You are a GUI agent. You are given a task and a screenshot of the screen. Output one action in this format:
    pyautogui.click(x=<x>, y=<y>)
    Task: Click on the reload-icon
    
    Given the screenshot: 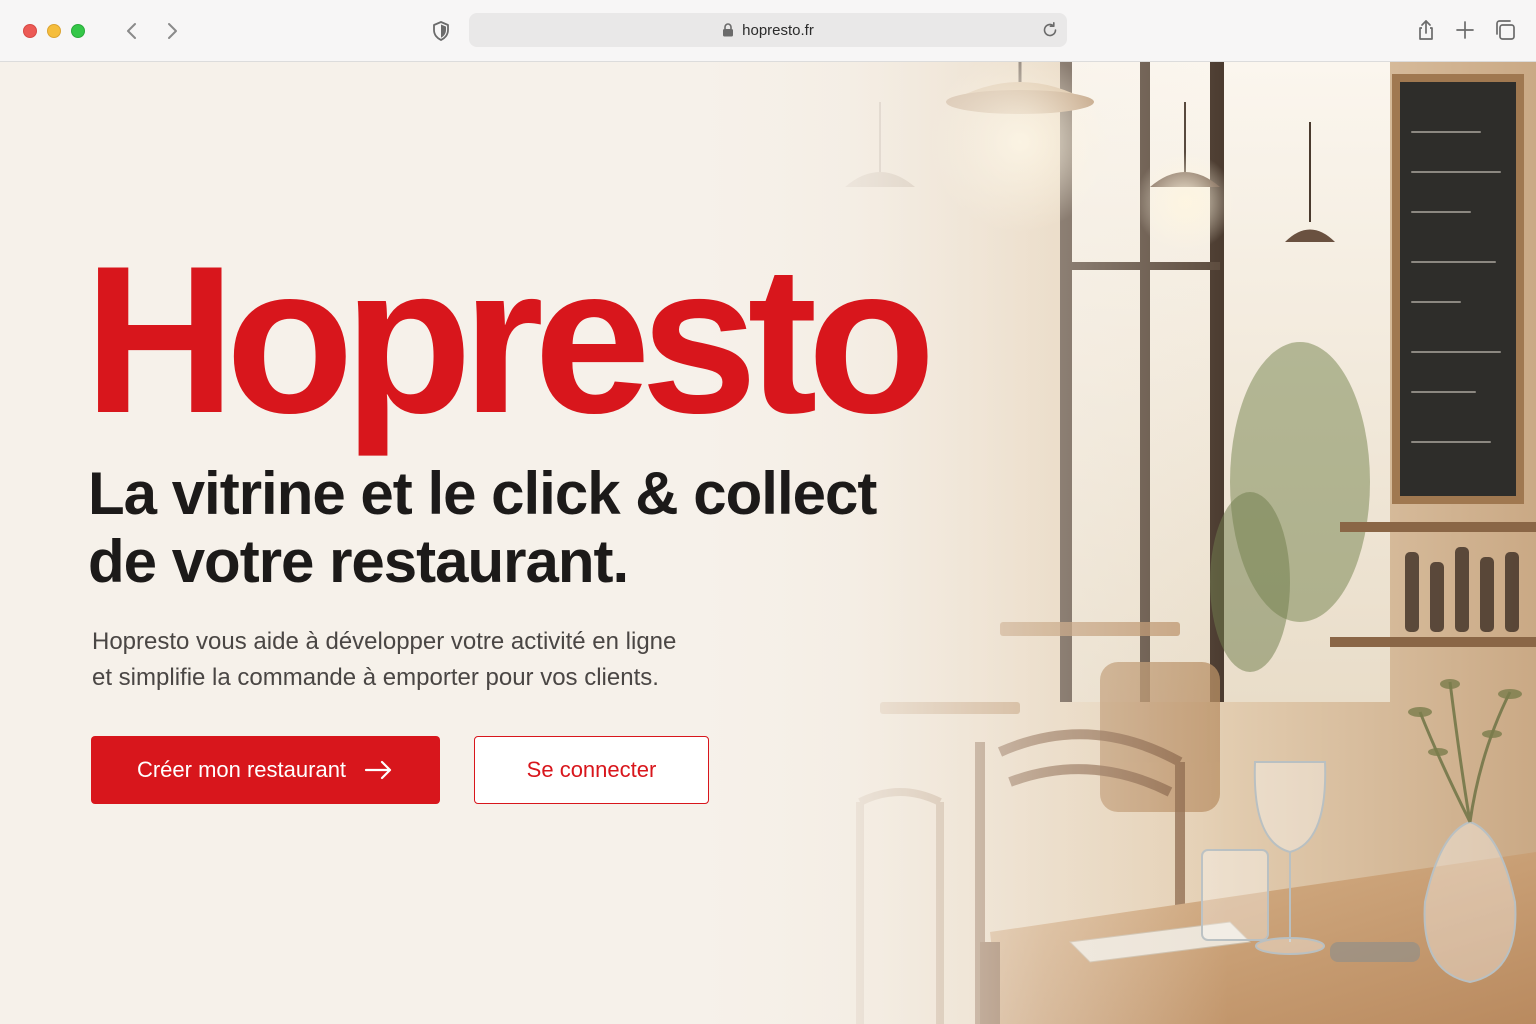 What is the action you would take?
    pyautogui.click(x=1050, y=30)
    